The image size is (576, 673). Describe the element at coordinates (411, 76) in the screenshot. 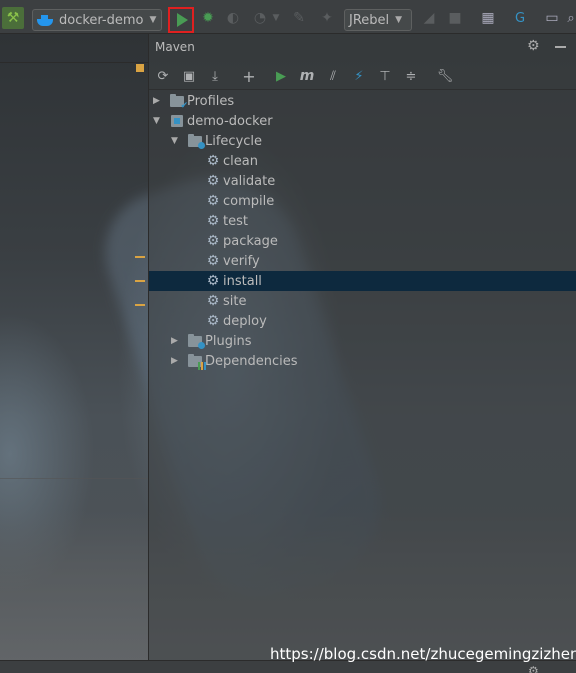

I see `collapse-all-icon: ≑` at that location.